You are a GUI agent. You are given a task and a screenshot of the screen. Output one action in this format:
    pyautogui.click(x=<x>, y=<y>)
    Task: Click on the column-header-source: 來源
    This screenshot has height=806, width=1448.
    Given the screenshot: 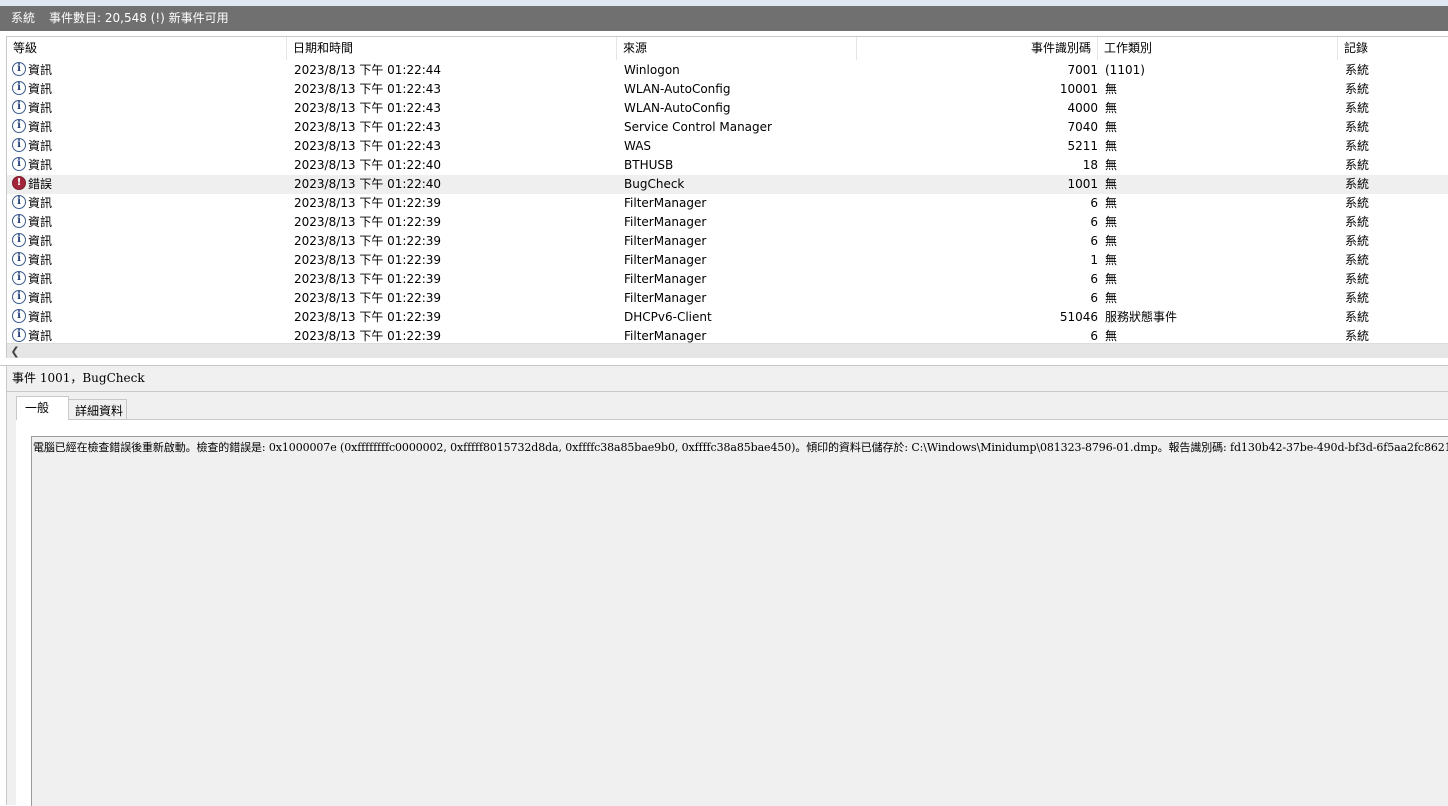 What is the action you would take?
    pyautogui.click(x=737, y=48)
    